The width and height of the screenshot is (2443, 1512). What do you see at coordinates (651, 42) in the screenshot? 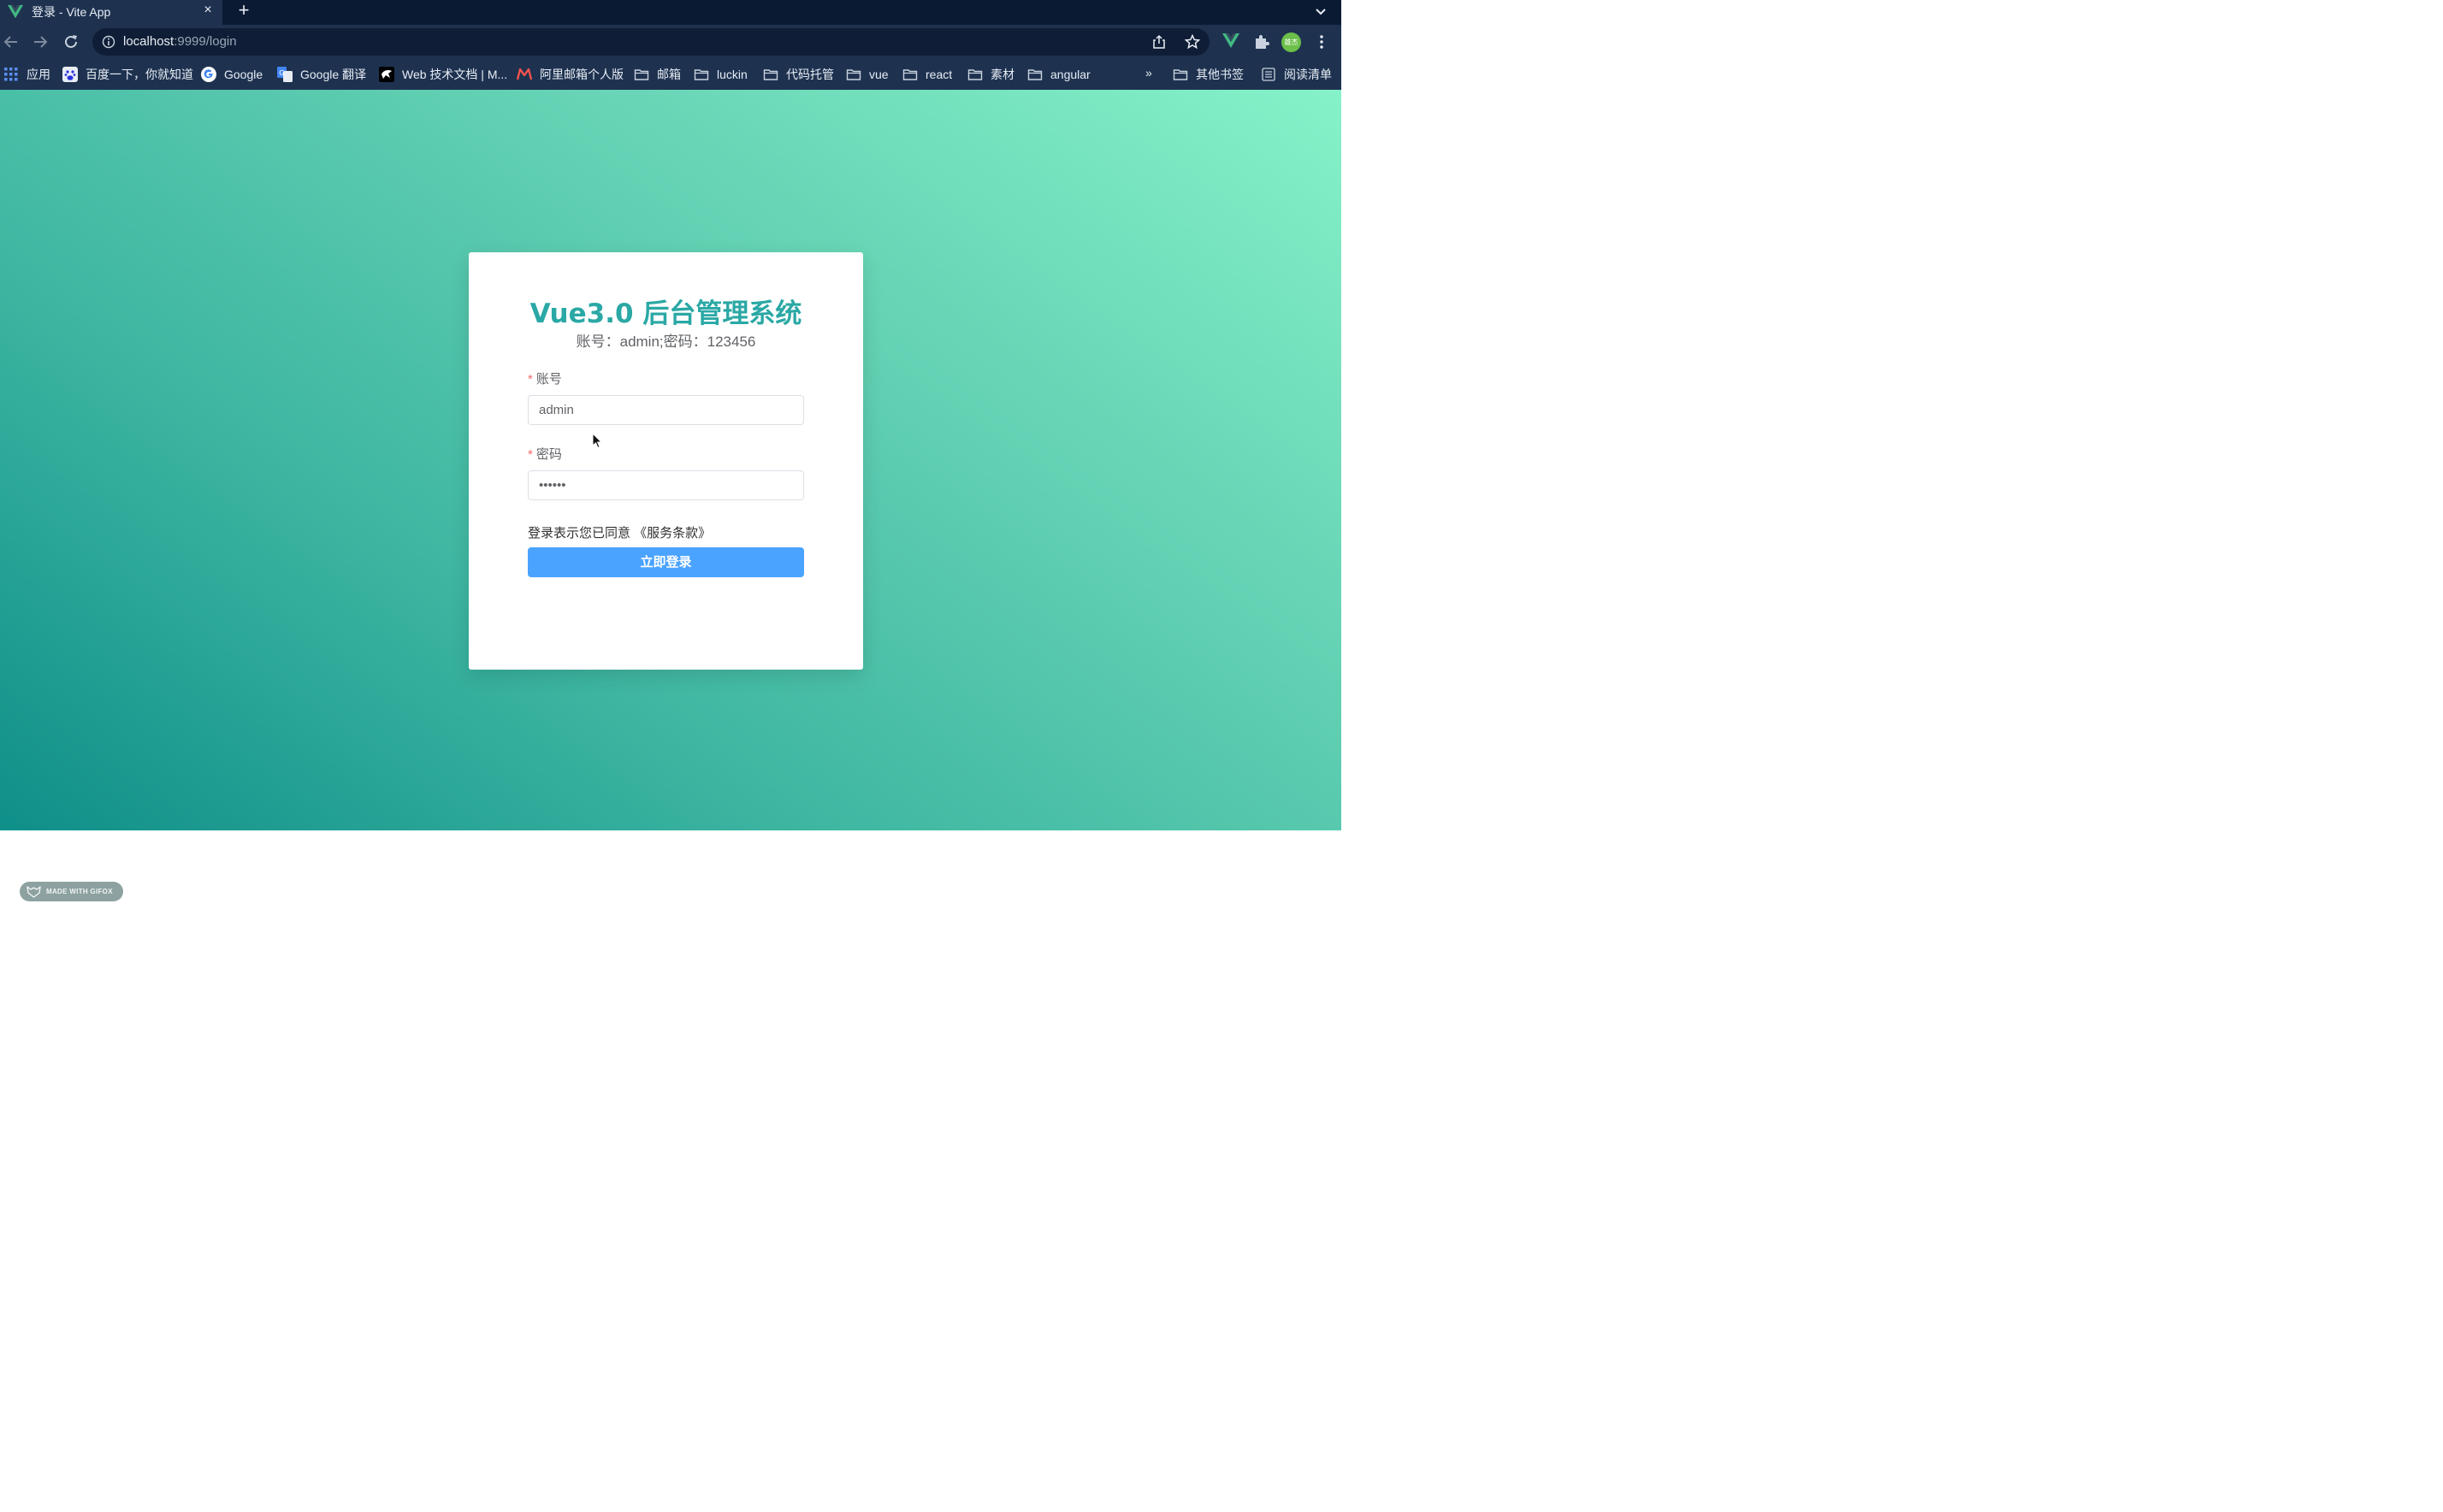
I see `address-bar: localhost:9999/login` at bounding box center [651, 42].